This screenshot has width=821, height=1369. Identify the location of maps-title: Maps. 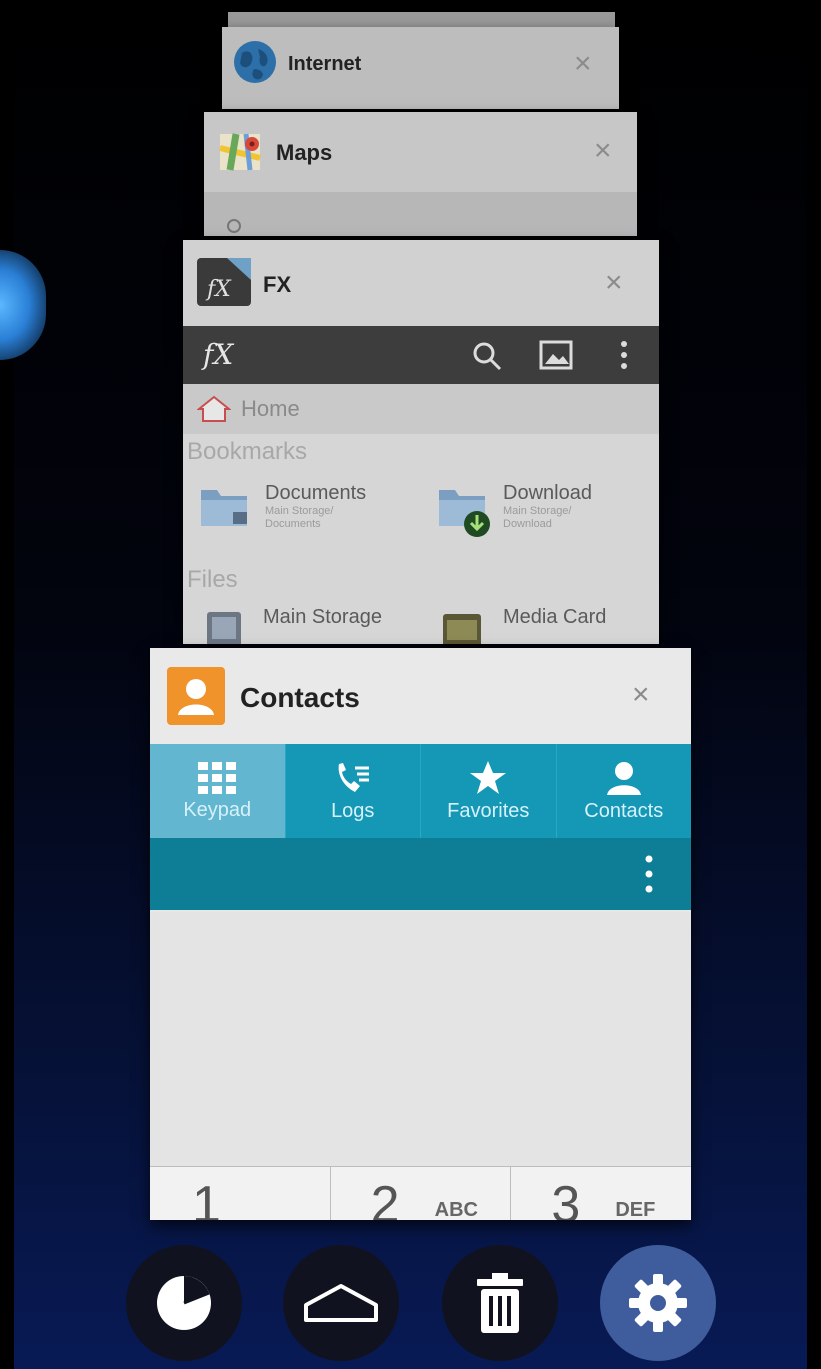
(304, 152).